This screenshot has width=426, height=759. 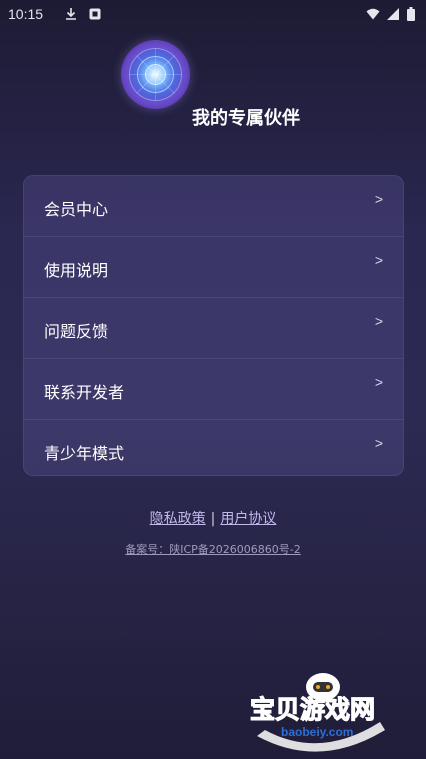 I want to click on privacy-policy-link: 隐私政策, so click(x=178, y=519).